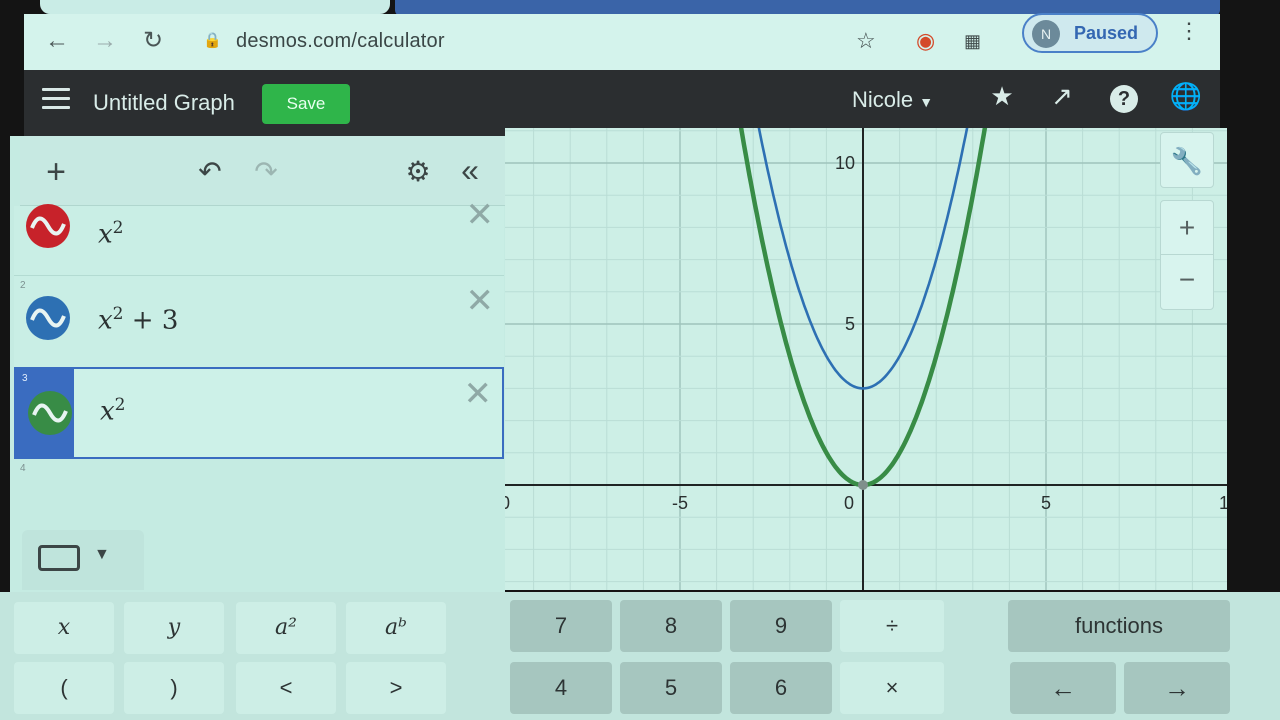 Image resolution: width=1280 pixels, height=720 pixels. Describe the element at coordinates (23, 468) in the screenshot. I see `expression-index: 4` at that location.